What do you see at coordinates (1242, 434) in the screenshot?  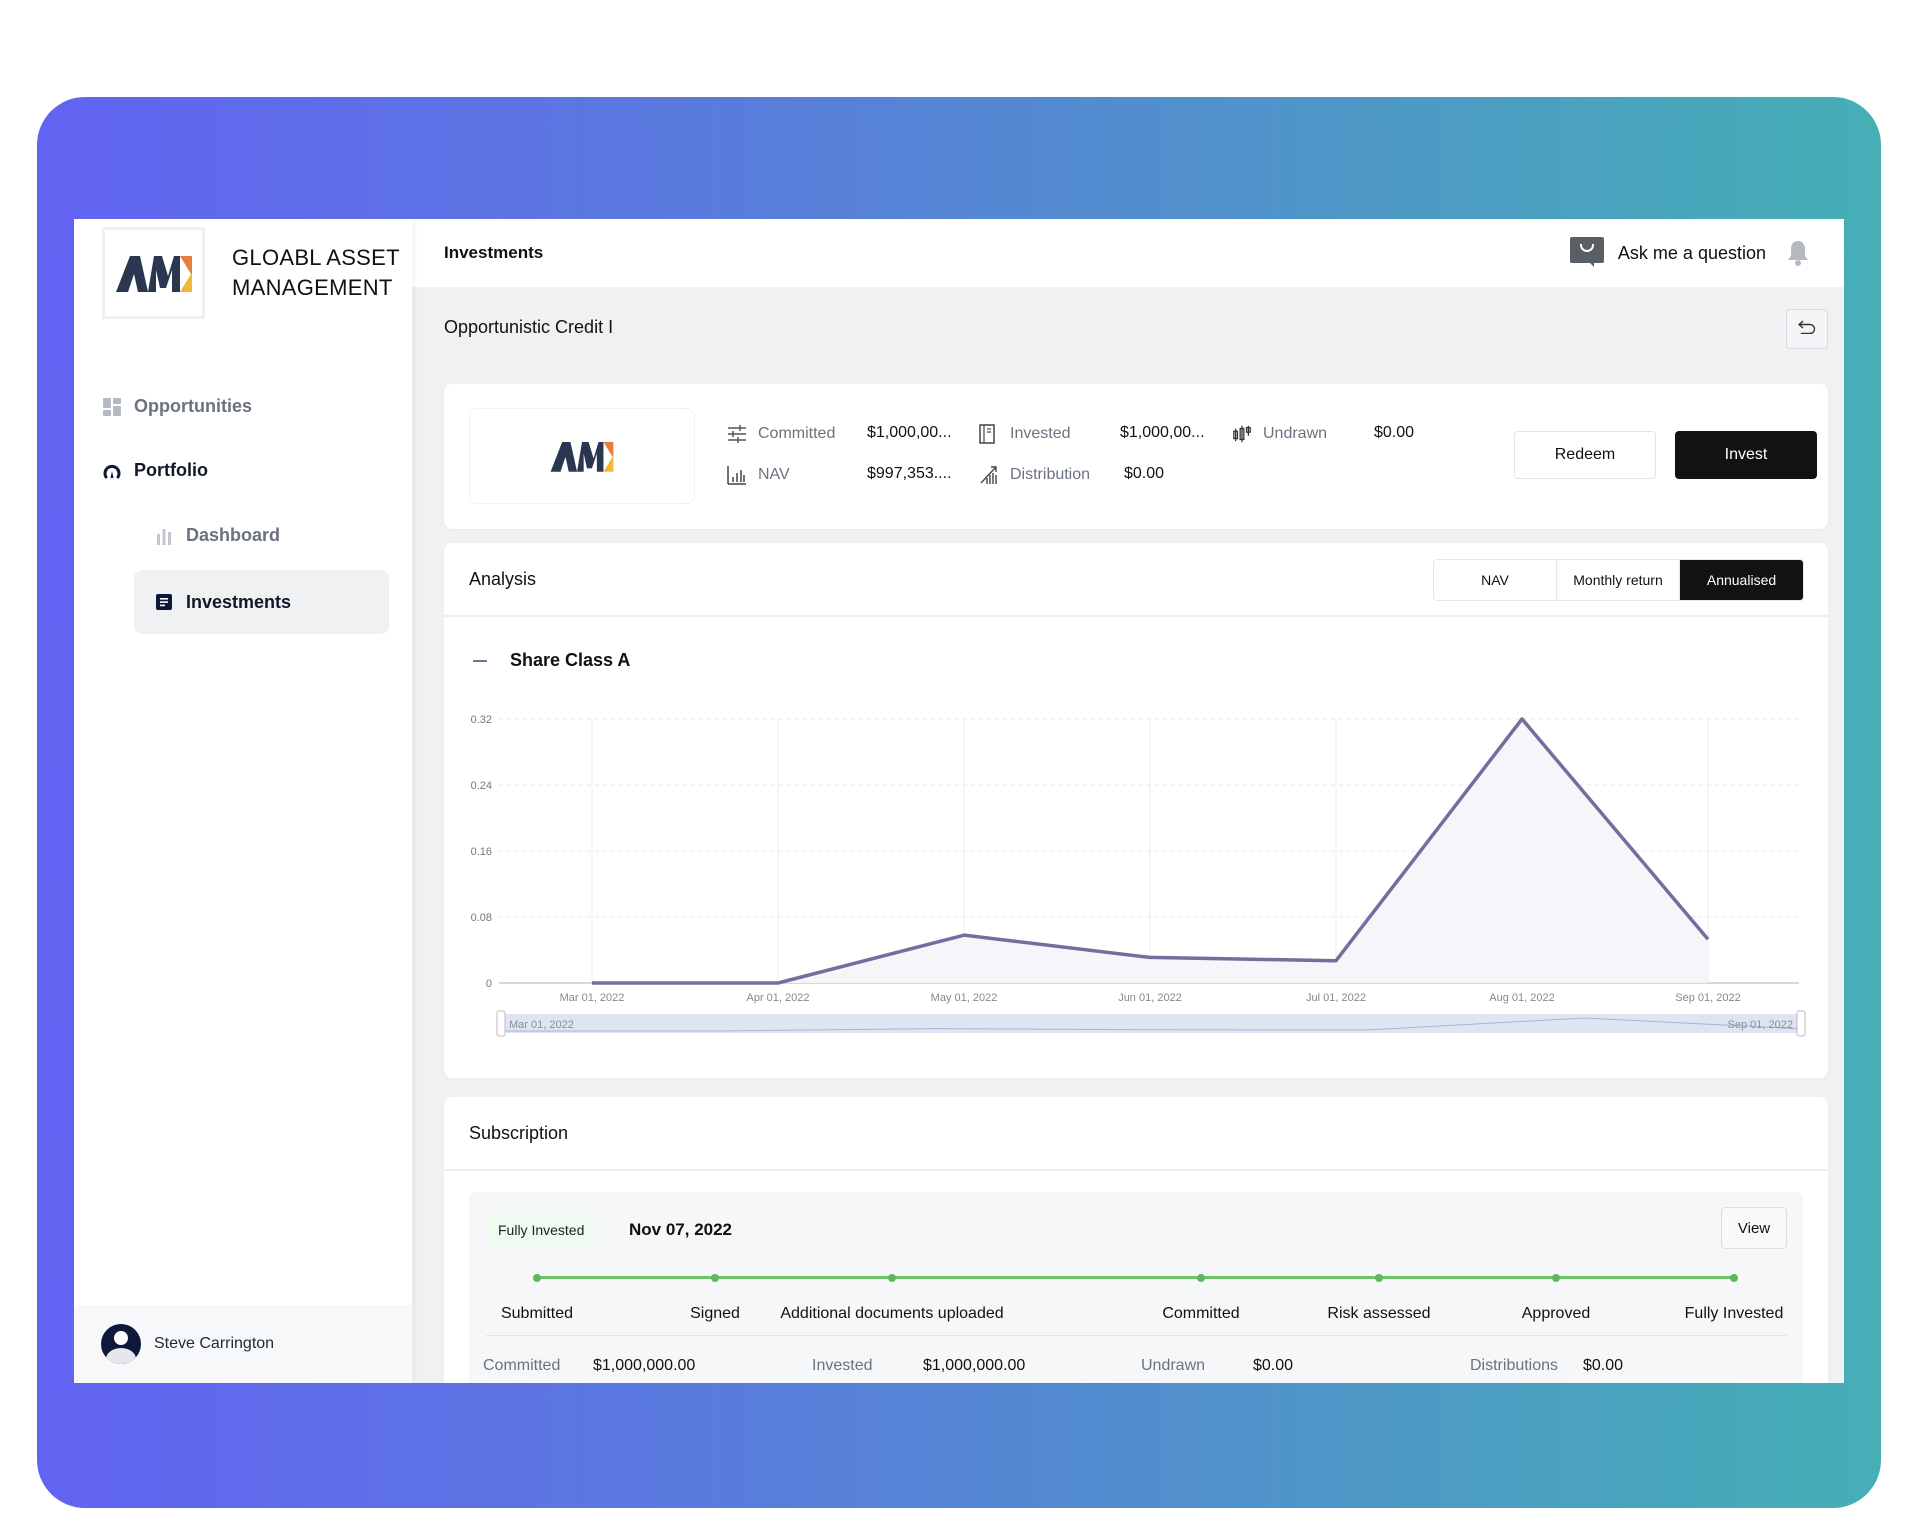 I see `candlestick-icon` at bounding box center [1242, 434].